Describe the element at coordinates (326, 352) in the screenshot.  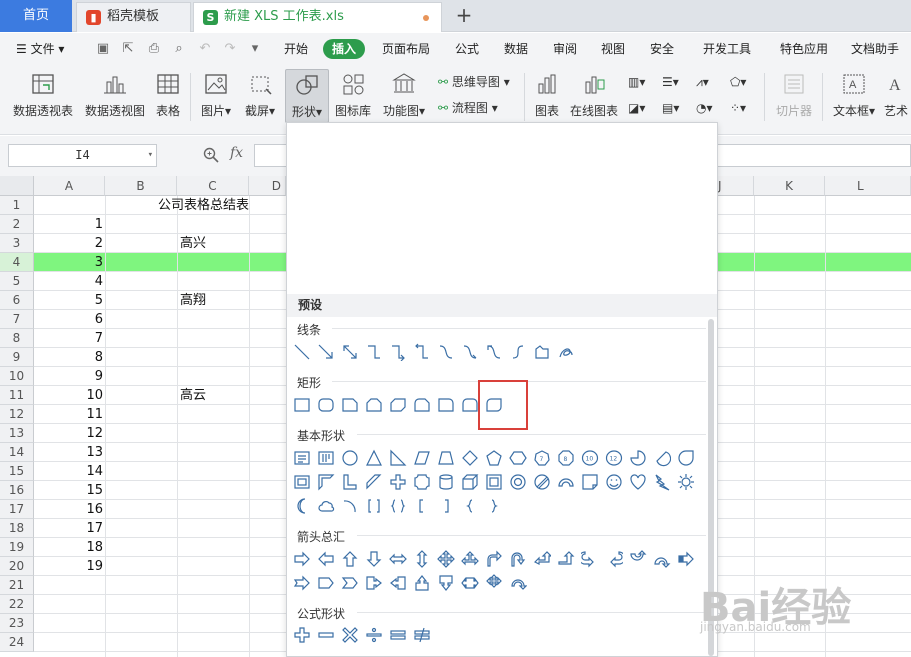
I see `arrow-line-shape-icon` at that location.